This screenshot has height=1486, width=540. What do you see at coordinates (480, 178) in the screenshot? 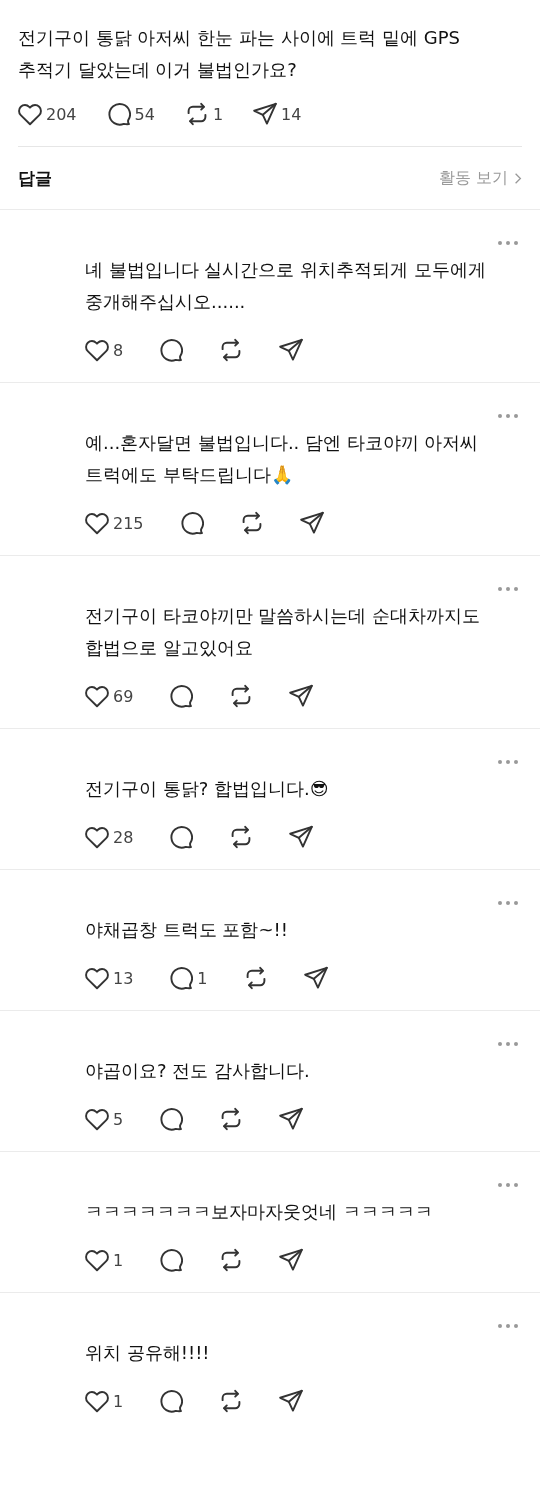
I see `activity-link: 활동 보기` at bounding box center [480, 178].